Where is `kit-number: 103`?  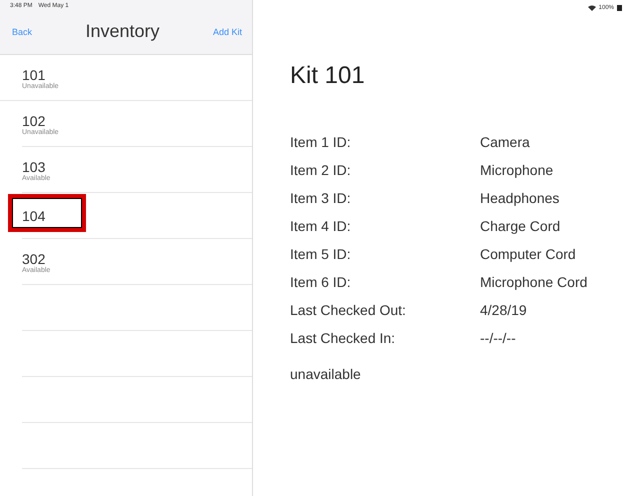 kit-number: 103 is located at coordinates (34, 166).